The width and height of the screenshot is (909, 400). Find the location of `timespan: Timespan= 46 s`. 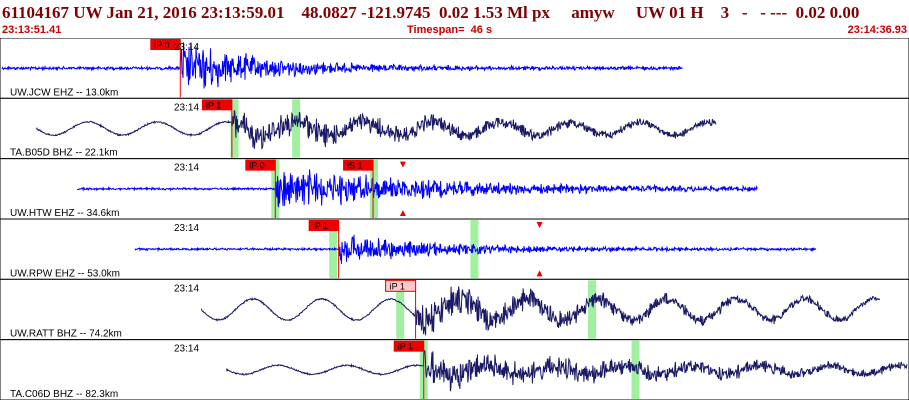

timespan: Timespan= 46 s is located at coordinates (450, 30).